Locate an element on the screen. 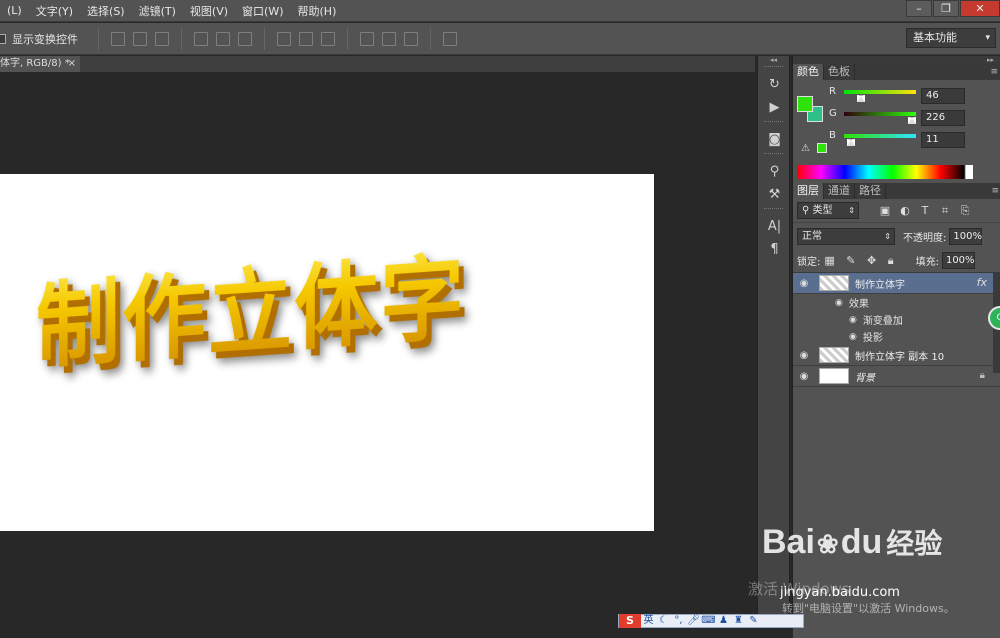 The width and height of the screenshot is (1000, 638). keyboard-icon: ⌨ is located at coordinates (708, 621).